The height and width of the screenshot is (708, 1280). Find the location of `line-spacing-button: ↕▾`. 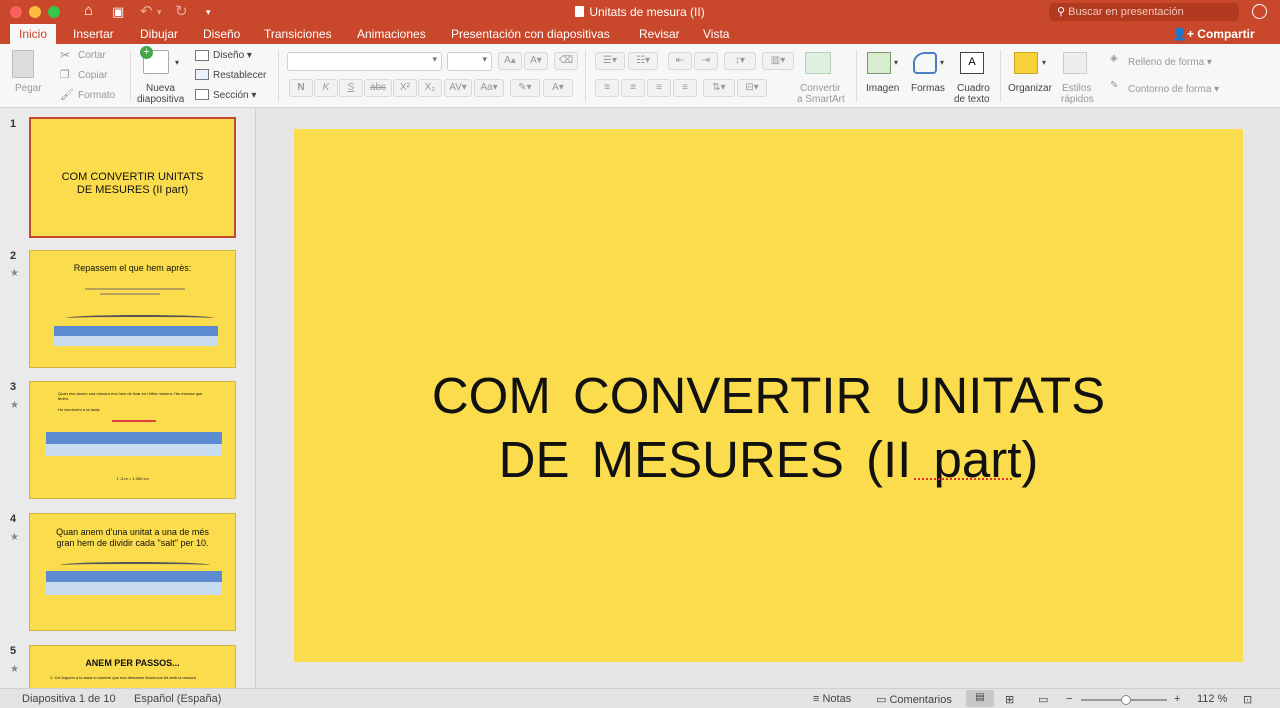

line-spacing-button: ↕▾ is located at coordinates (740, 61).